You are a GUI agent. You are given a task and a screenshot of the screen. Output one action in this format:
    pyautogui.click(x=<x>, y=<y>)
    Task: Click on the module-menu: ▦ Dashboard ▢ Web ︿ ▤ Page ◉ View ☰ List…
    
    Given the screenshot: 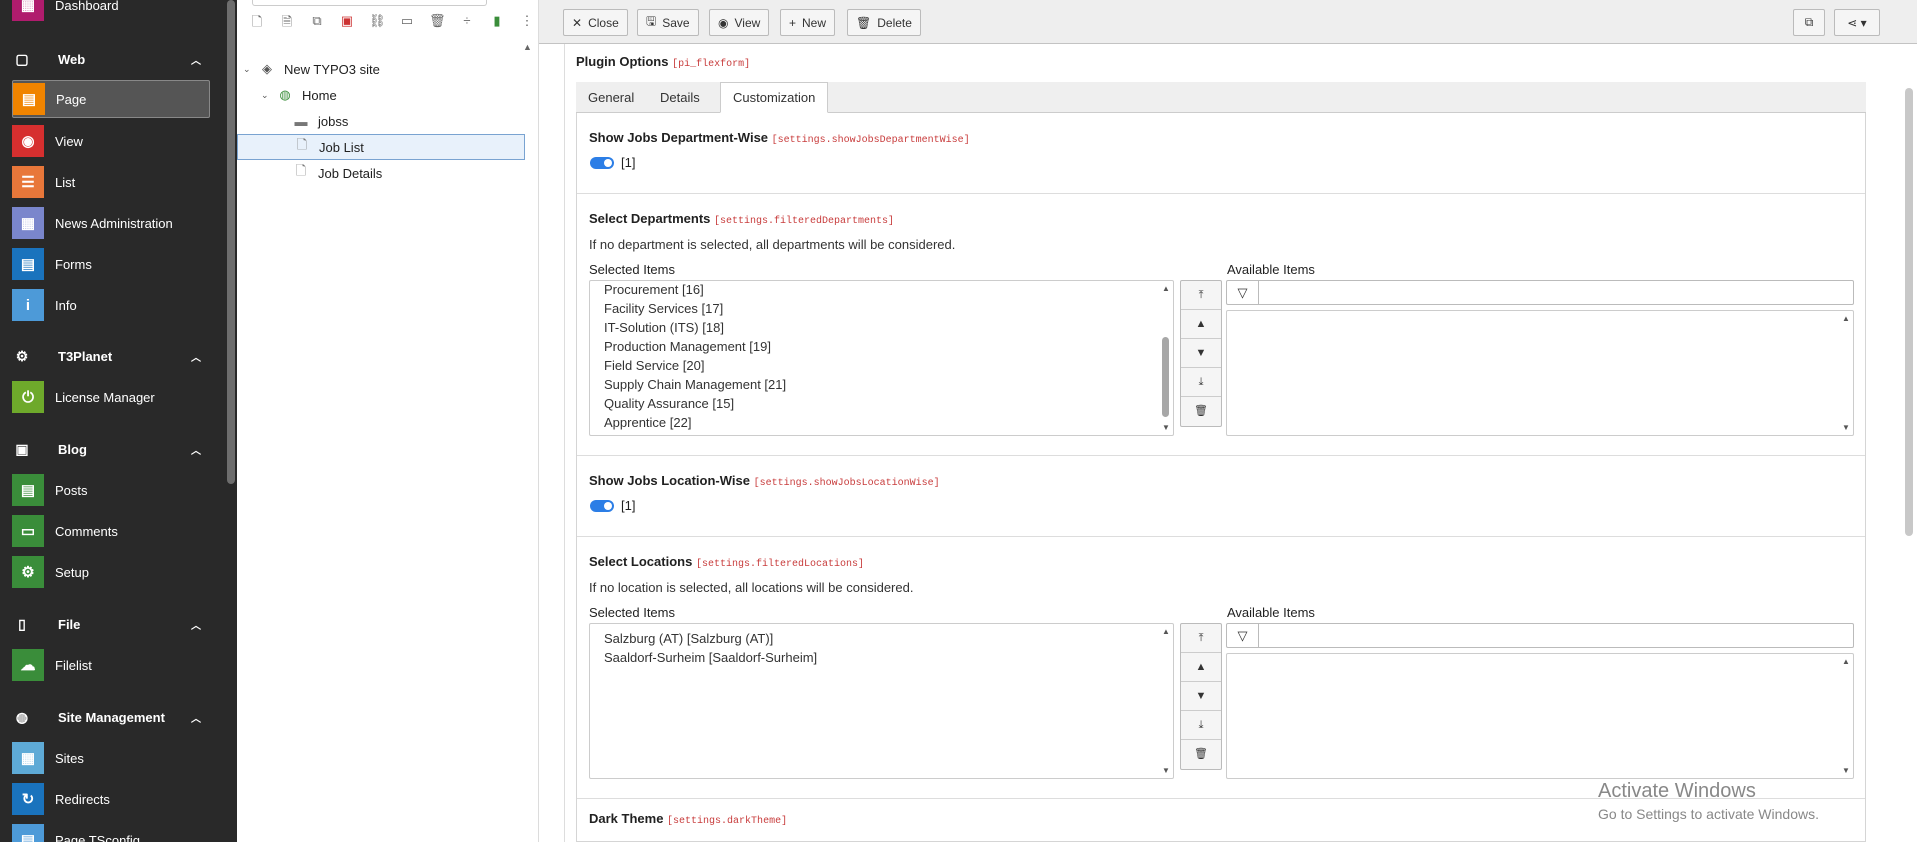 What is the action you would take?
    pyautogui.click(x=118, y=421)
    